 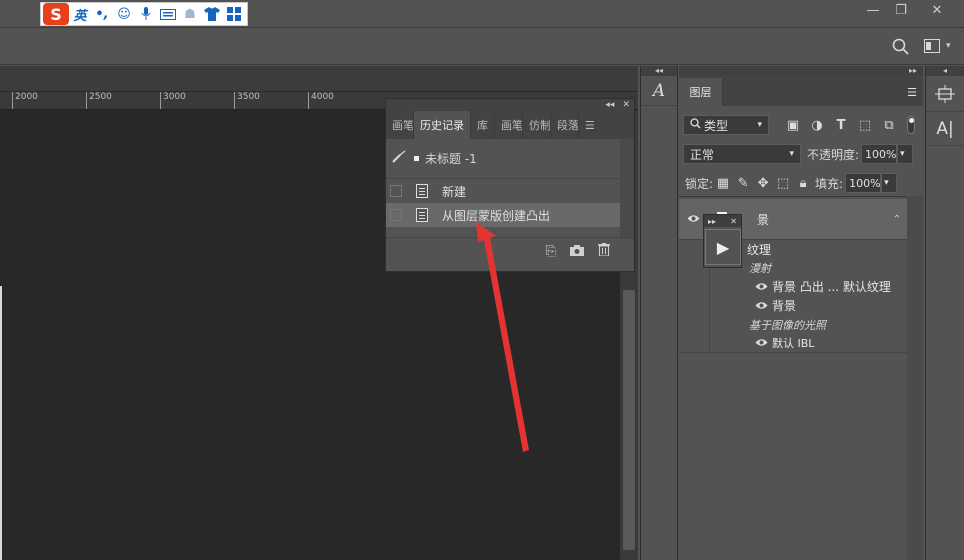 I want to click on lock-all-icon: 🔒︎, so click(x=803, y=183).